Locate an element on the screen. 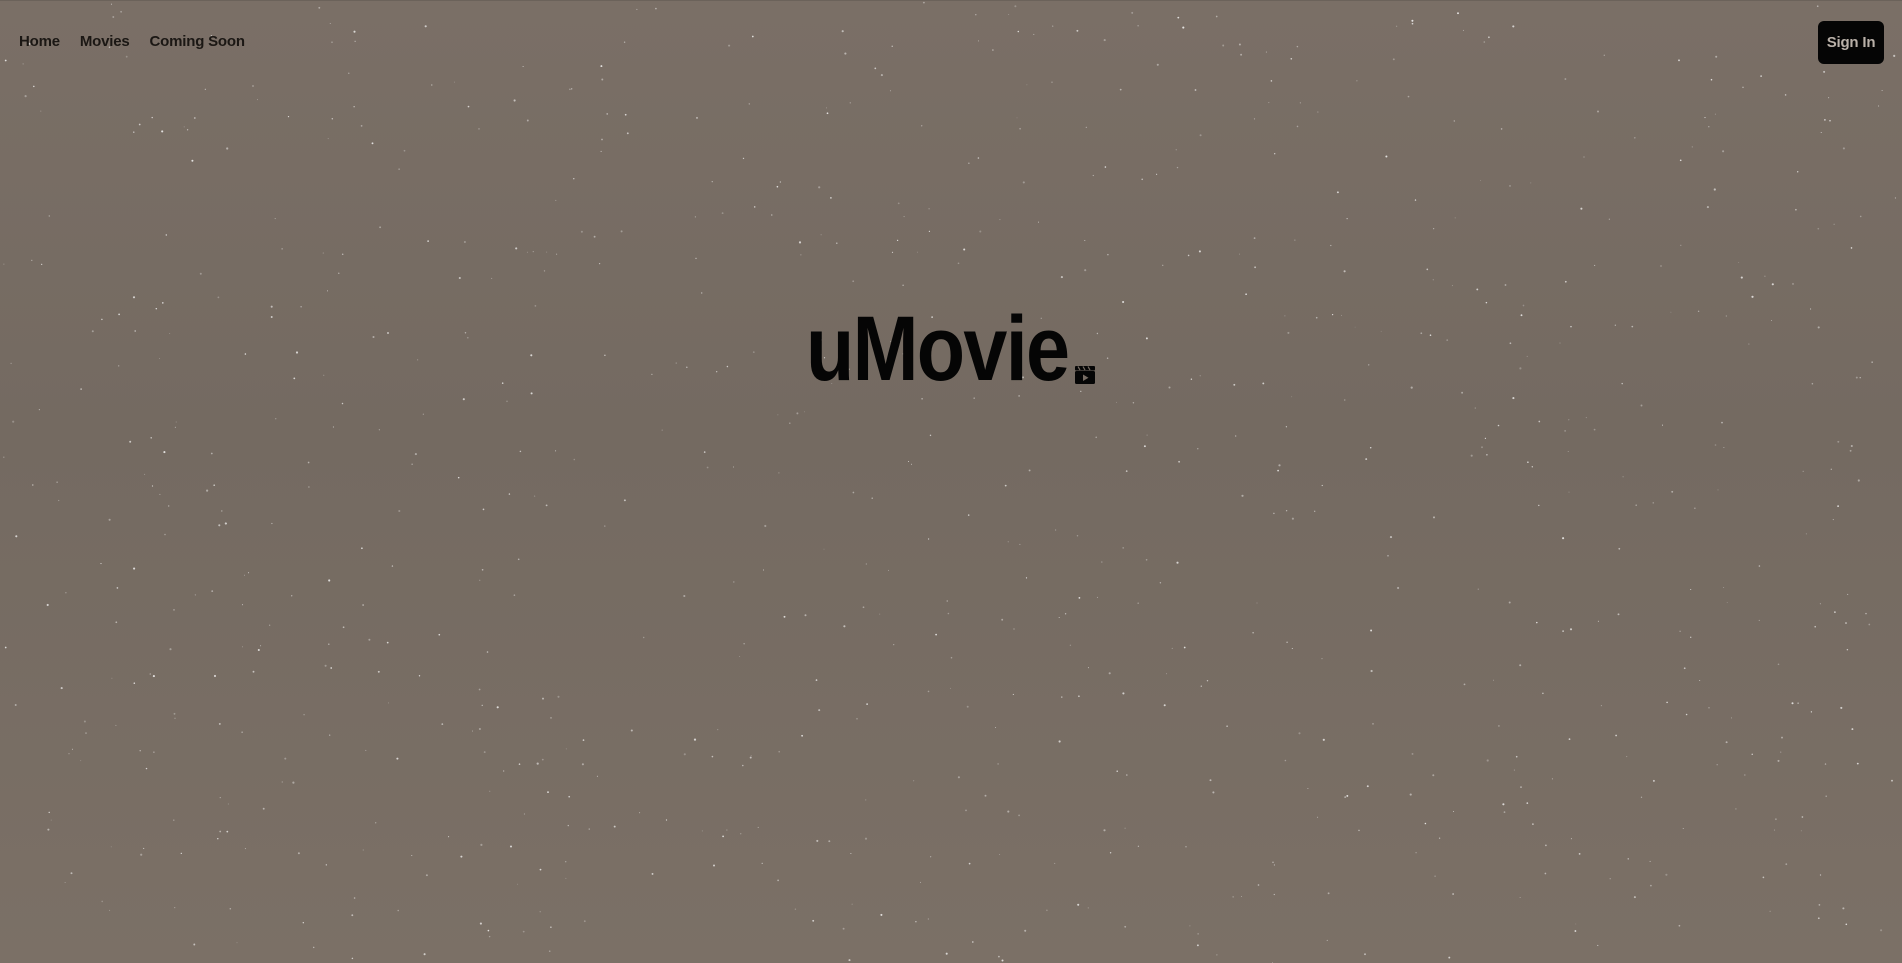 This screenshot has height=963, width=1902. sign-in-button: Sign In is located at coordinates (1851, 42).